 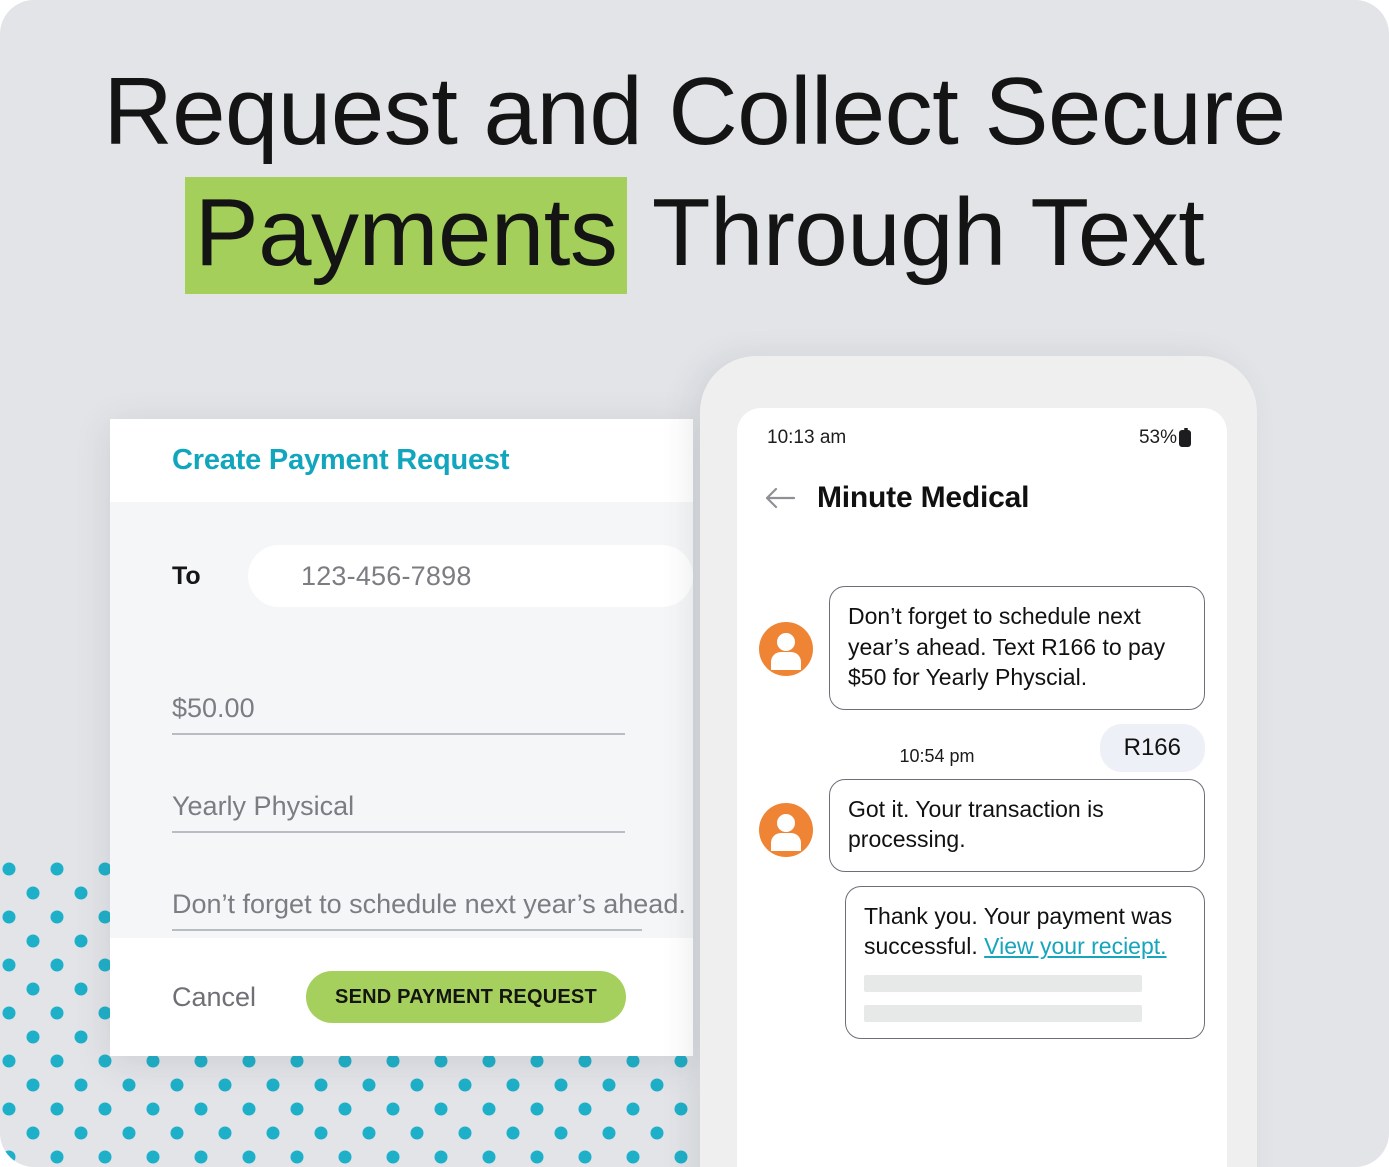 I want to click on headline-line-2: Payments Through Text, so click(x=694, y=233).